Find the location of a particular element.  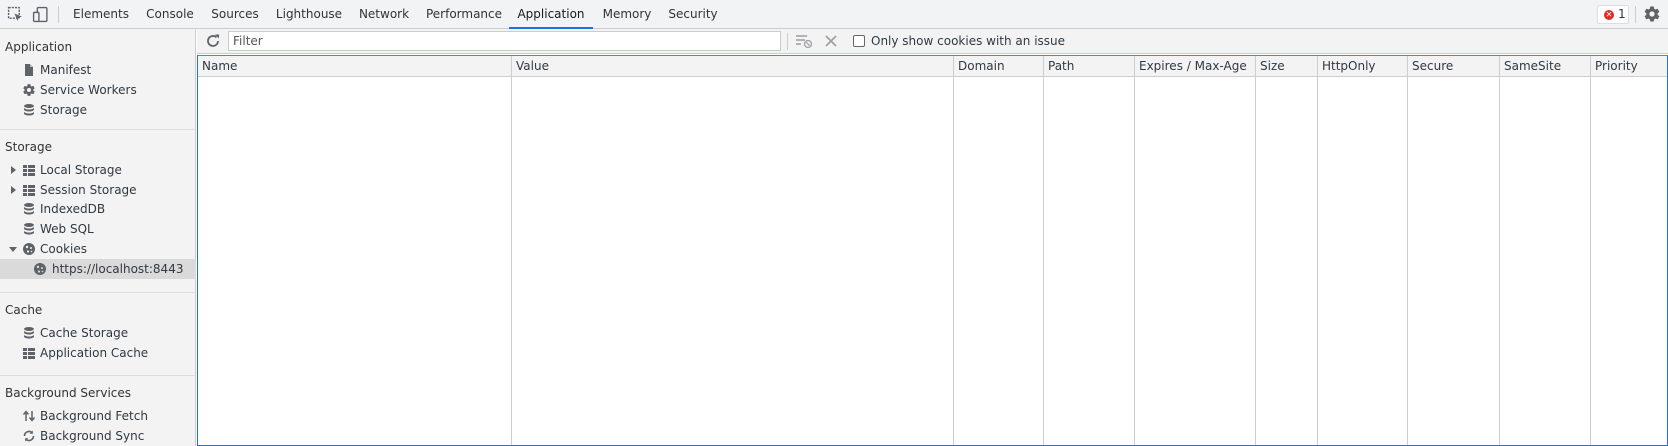

sidebar-item-manifest: Manifest is located at coordinates (98, 70).